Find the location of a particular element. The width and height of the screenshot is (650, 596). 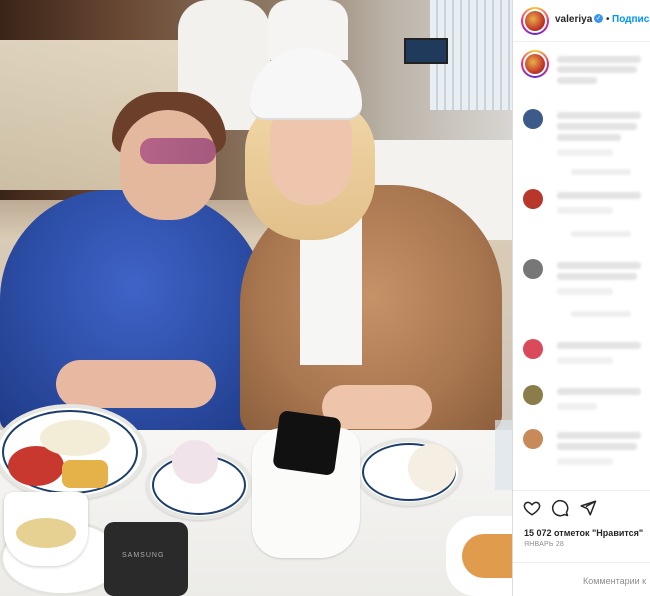

caption-avatar is located at coordinates (535, 64).